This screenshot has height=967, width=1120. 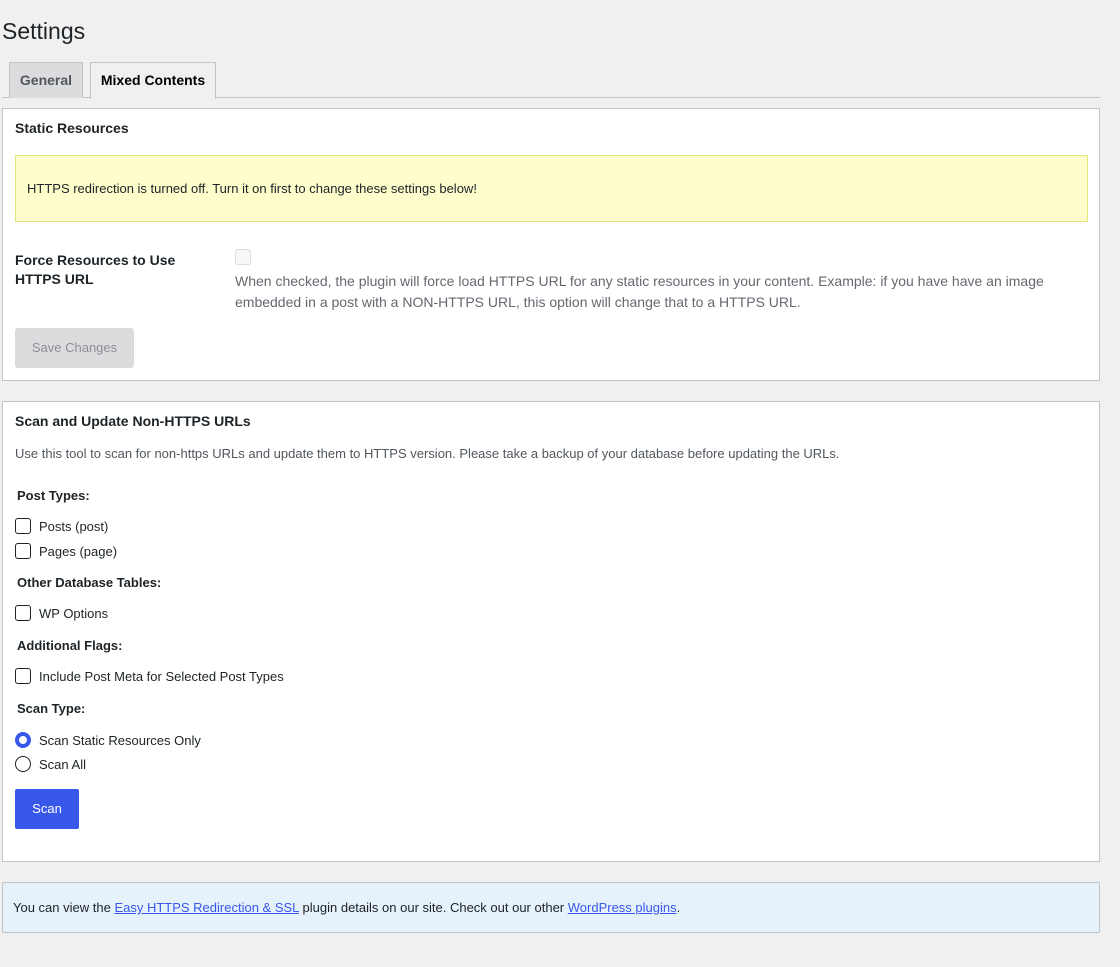 What do you see at coordinates (53, 495) in the screenshot?
I see `post-types-label: Post Types:` at bounding box center [53, 495].